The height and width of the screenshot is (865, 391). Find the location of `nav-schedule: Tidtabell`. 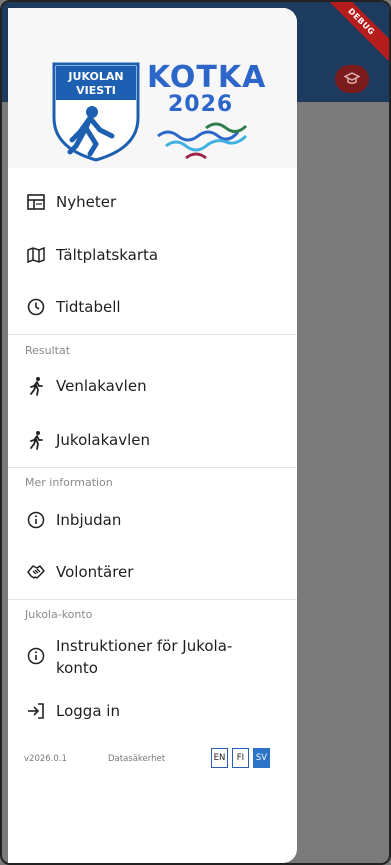

nav-schedule: Tidtabell is located at coordinates (152, 307).